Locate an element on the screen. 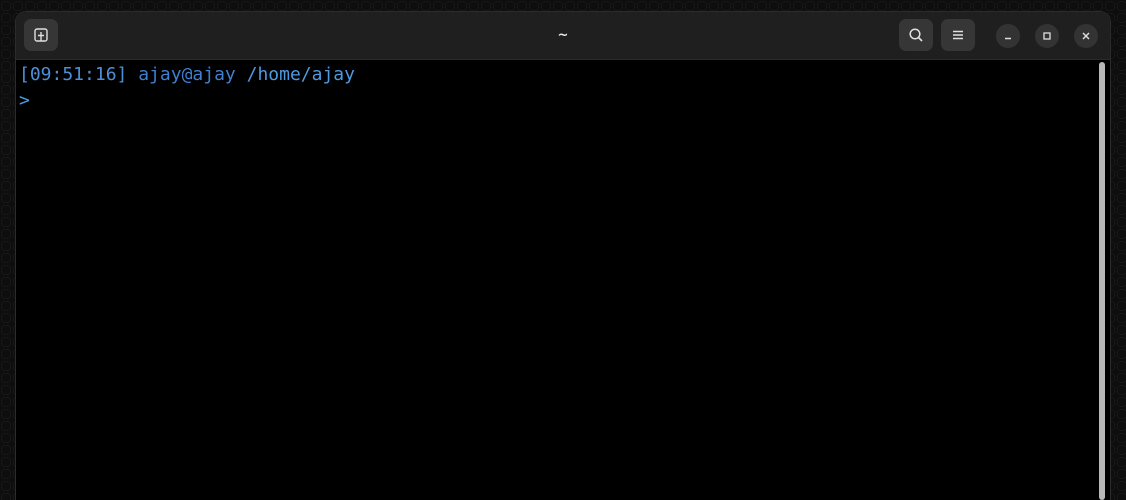 Image resolution: width=1126 pixels, height=500 pixels. search-button is located at coordinates (916, 35).